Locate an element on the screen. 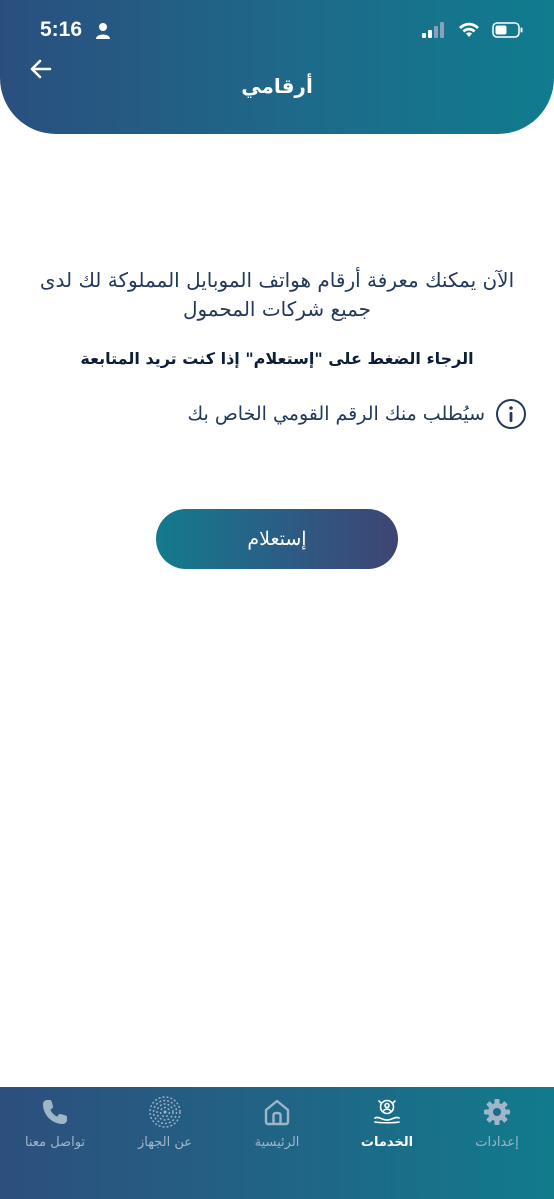  tab-label: إعدادات is located at coordinates (497, 1142).